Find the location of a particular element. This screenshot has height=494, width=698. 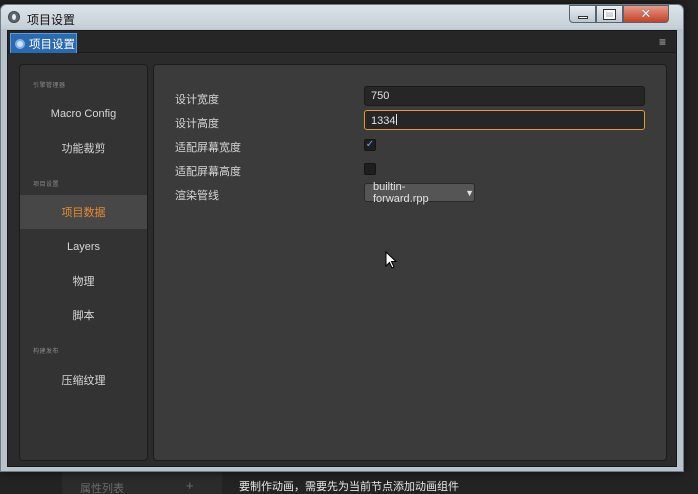

close-icon: ✕ is located at coordinates (646, 13).